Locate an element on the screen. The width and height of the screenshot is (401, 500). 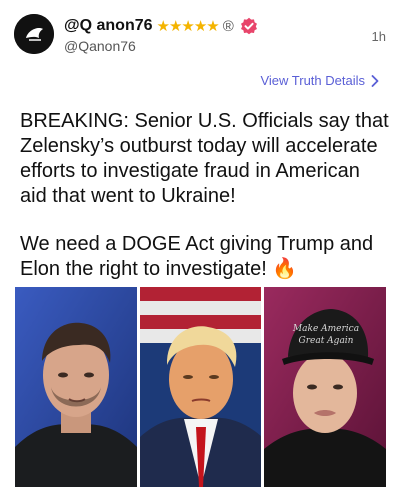
post-timestamp: 1h is located at coordinates (378, 36).